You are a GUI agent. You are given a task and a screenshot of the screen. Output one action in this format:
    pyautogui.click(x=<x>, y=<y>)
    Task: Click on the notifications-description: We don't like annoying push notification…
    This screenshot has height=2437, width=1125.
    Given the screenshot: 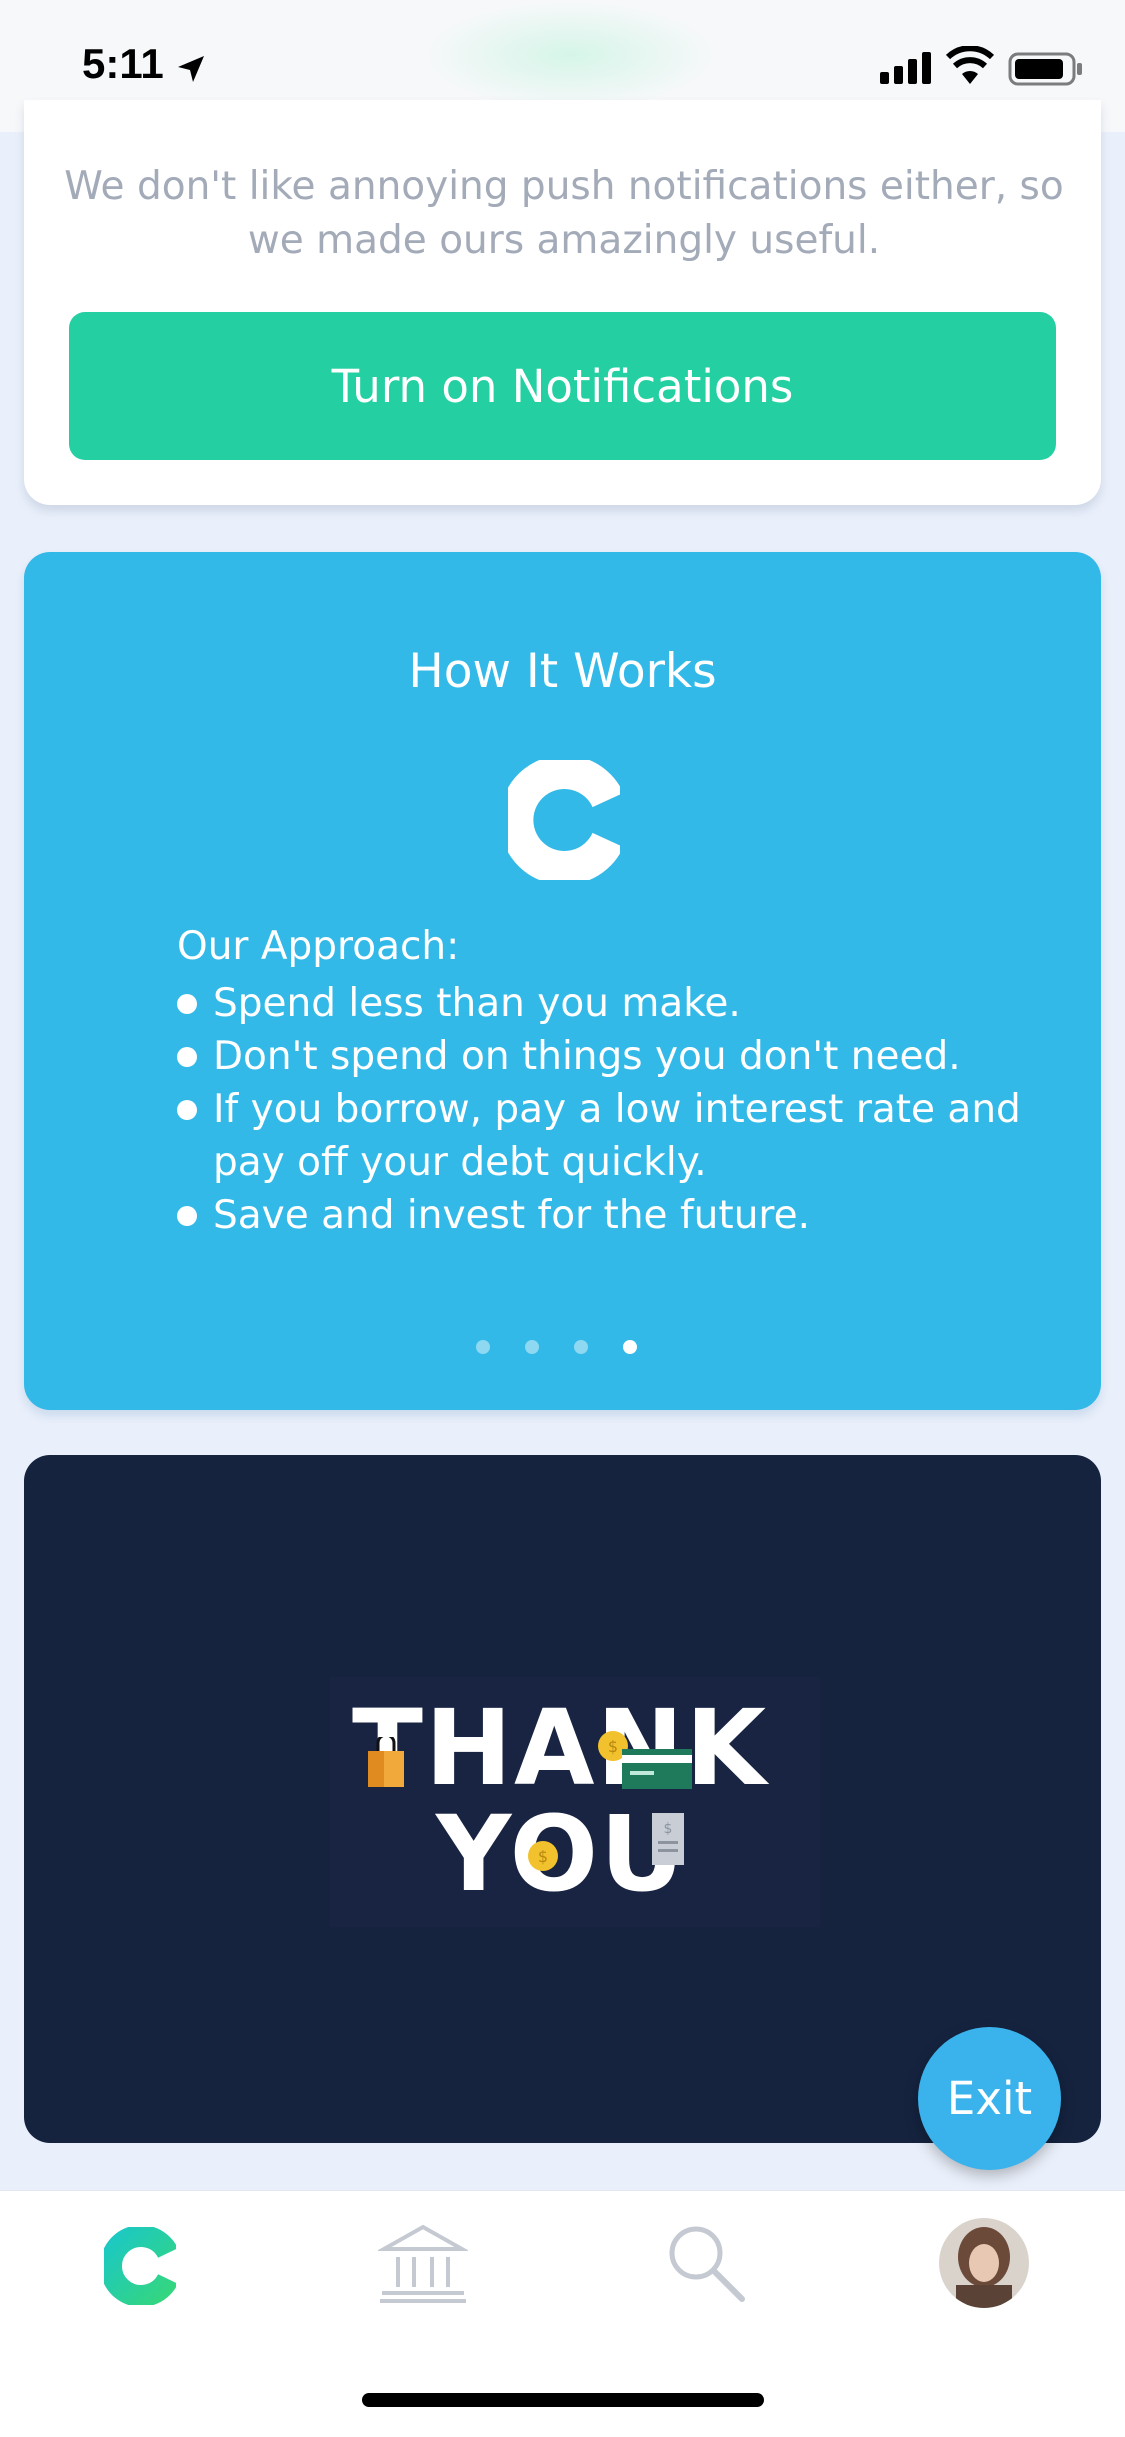 What is the action you would take?
    pyautogui.click(x=564, y=213)
    